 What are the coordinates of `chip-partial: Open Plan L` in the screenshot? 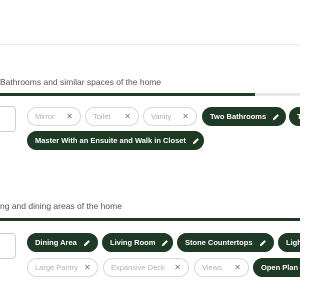 It's located at (276, 267).